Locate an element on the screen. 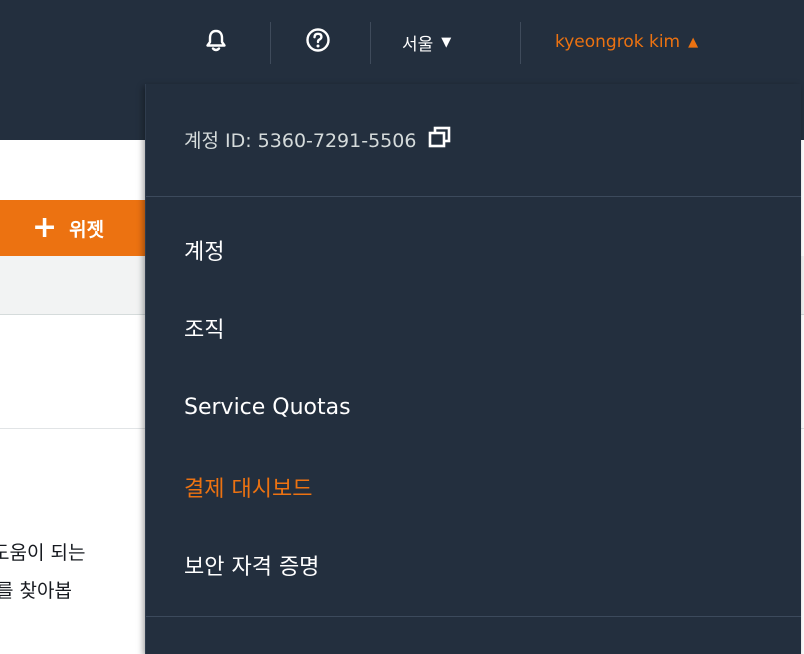 The width and height of the screenshot is (804, 654). notifications-button is located at coordinates (216, 42).